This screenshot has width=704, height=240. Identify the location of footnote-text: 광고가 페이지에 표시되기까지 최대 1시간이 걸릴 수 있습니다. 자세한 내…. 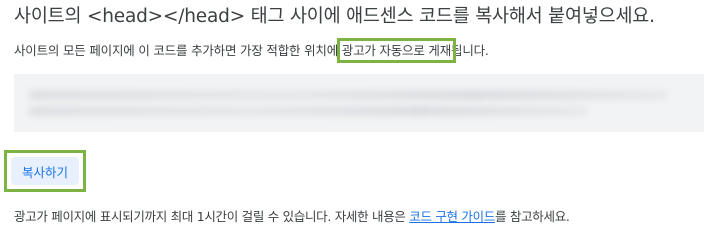
(212, 216).